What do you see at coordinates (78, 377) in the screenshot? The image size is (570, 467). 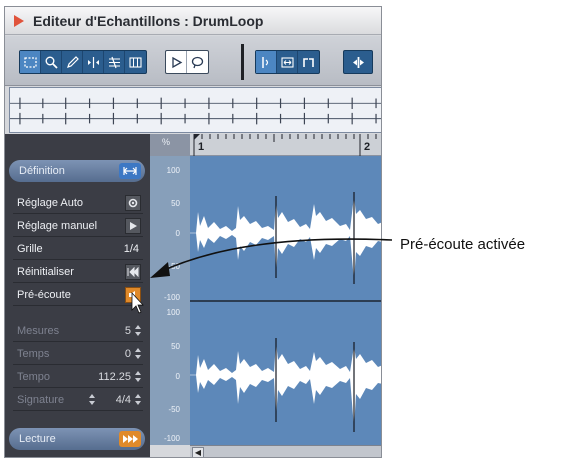 I see `tempo-row: Tempo 112.25` at bounding box center [78, 377].